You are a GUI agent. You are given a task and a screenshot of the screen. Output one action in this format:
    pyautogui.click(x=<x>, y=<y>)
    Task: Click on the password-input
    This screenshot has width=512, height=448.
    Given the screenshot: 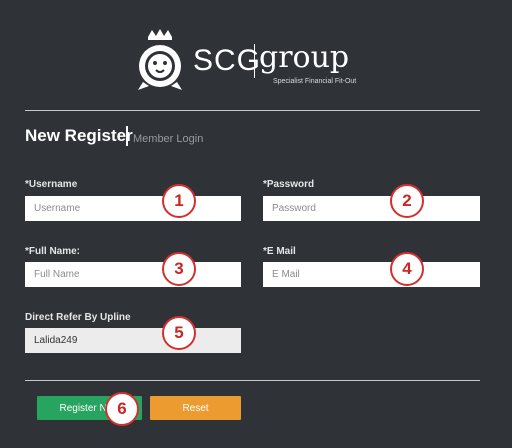 What is the action you would take?
    pyautogui.click(x=371, y=208)
    